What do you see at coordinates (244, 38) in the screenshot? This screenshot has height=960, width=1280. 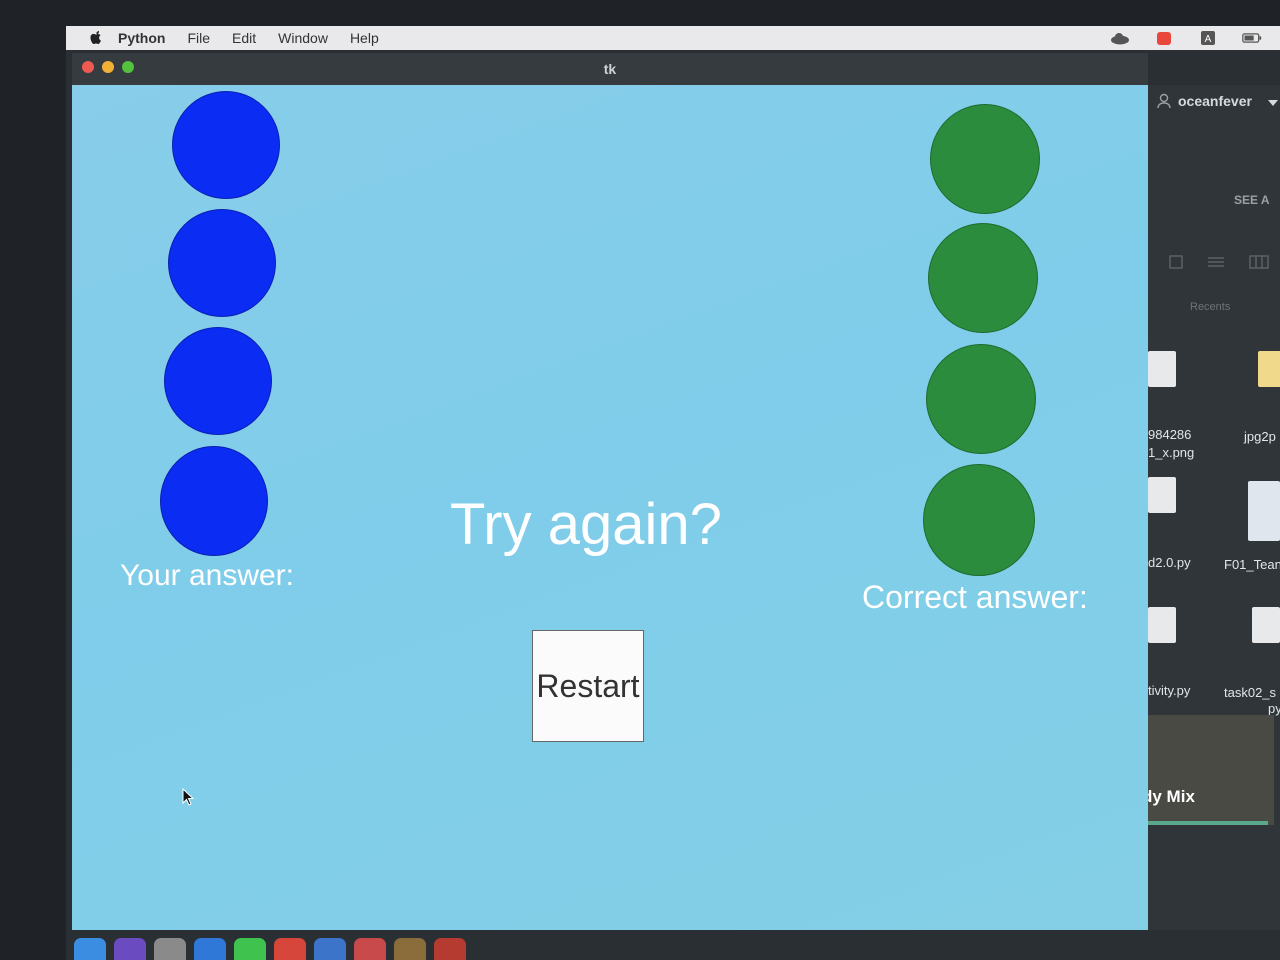 I see `menu-edit: Edit` at bounding box center [244, 38].